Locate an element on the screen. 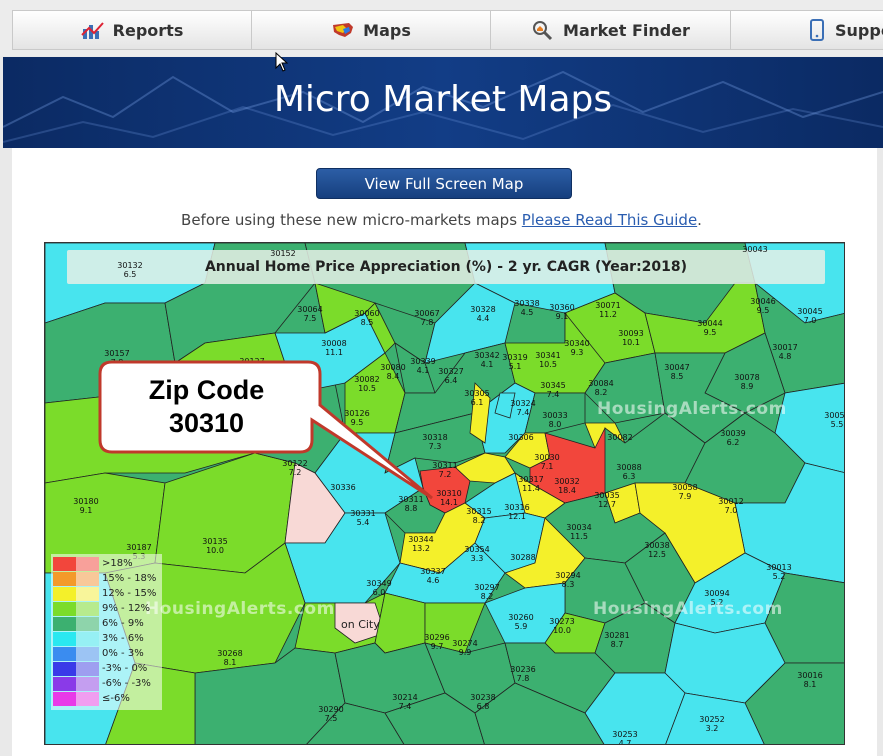 This screenshot has width=883, height=756. zip-code: 30349 is located at coordinates (379, 583).